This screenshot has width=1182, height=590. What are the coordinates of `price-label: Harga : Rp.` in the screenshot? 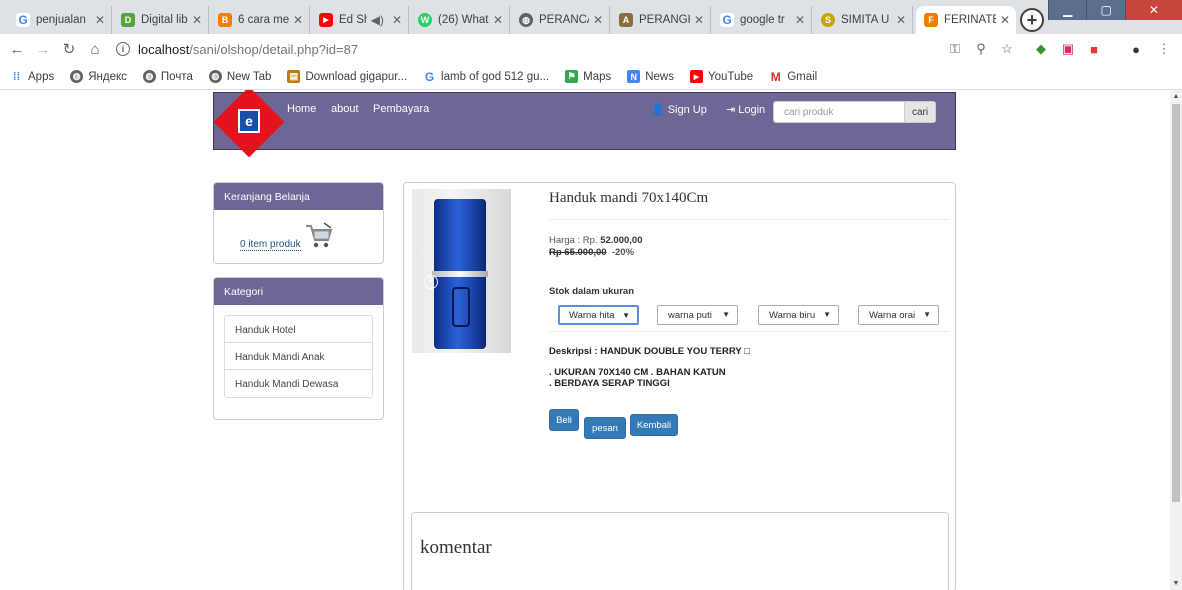 It's located at (573, 240).